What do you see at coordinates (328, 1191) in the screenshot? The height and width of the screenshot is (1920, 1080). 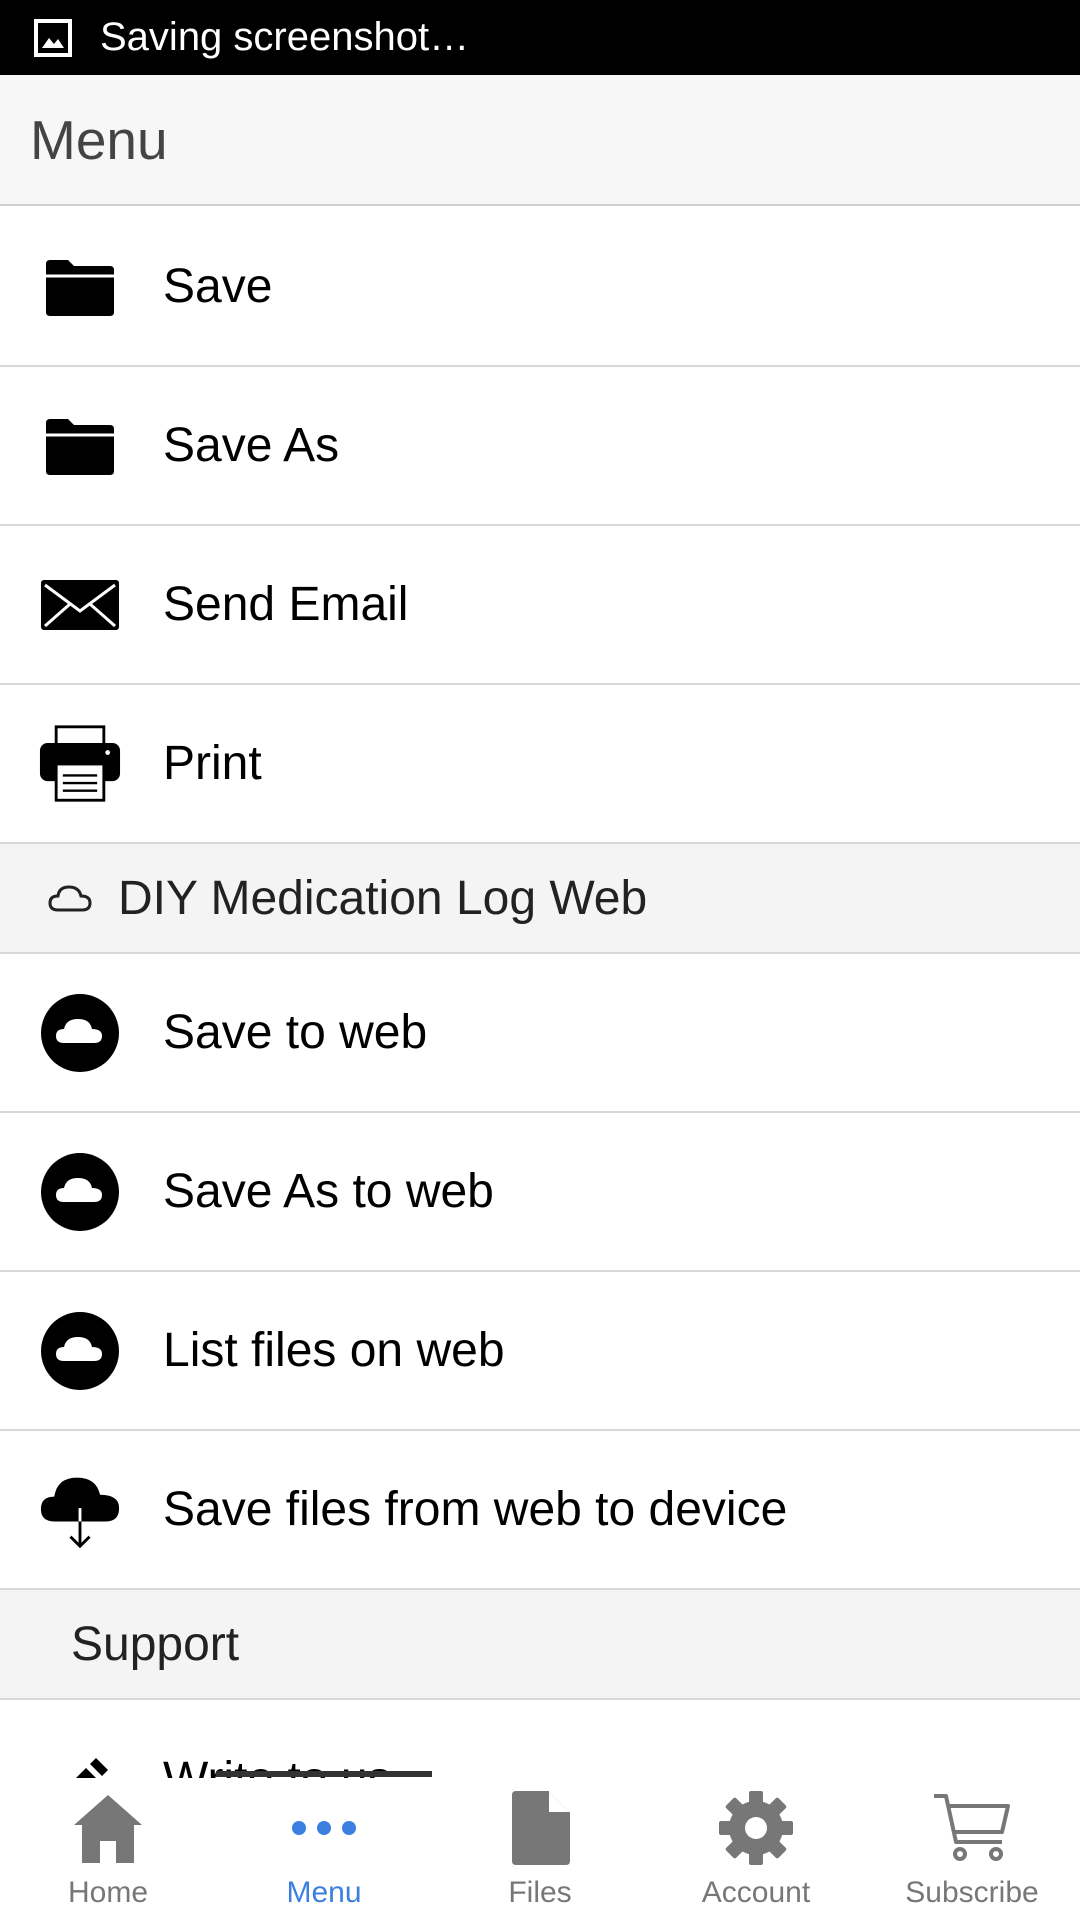 I see `menu-item-label: Save As to web` at bounding box center [328, 1191].